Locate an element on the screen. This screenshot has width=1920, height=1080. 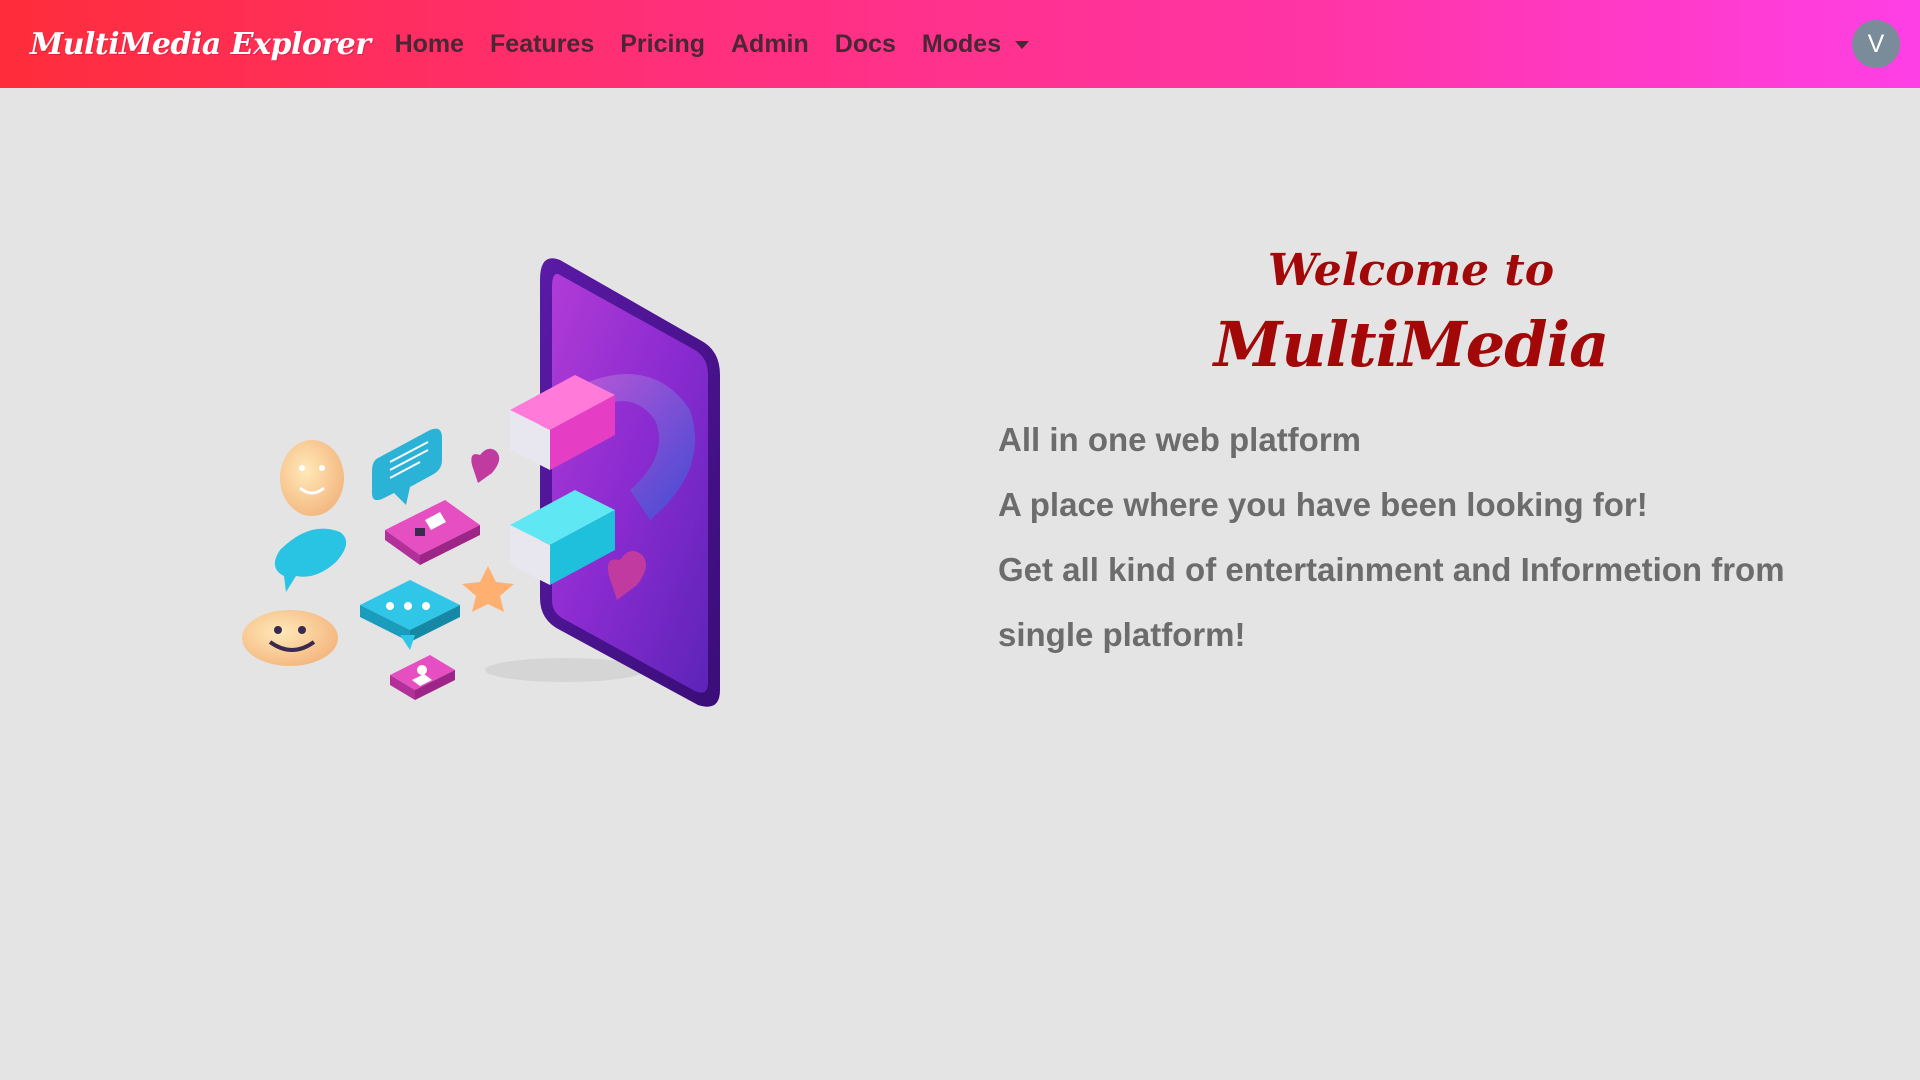
smiley-icon is located at coordinates (312, 478).